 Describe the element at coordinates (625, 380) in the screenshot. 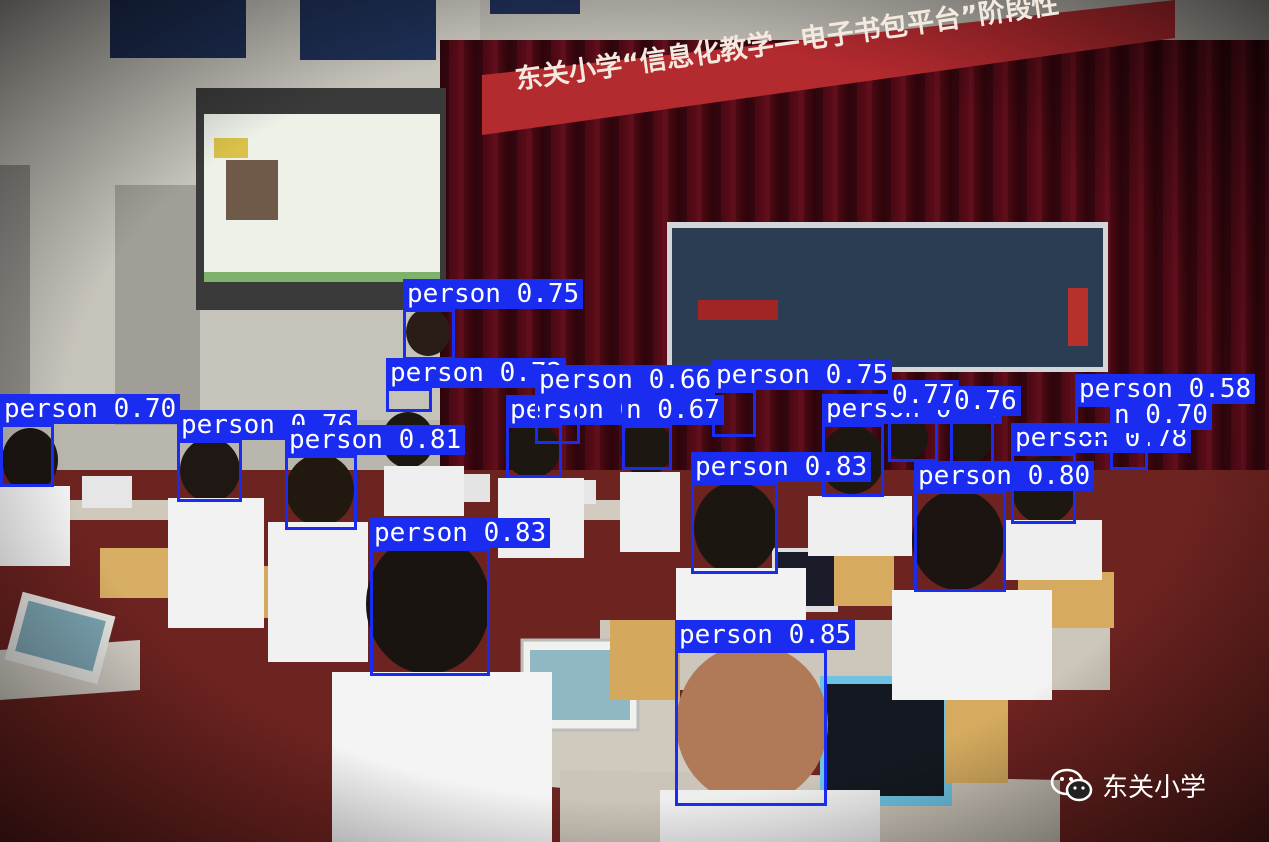

I see `detection-label: person 0.66` at that location.